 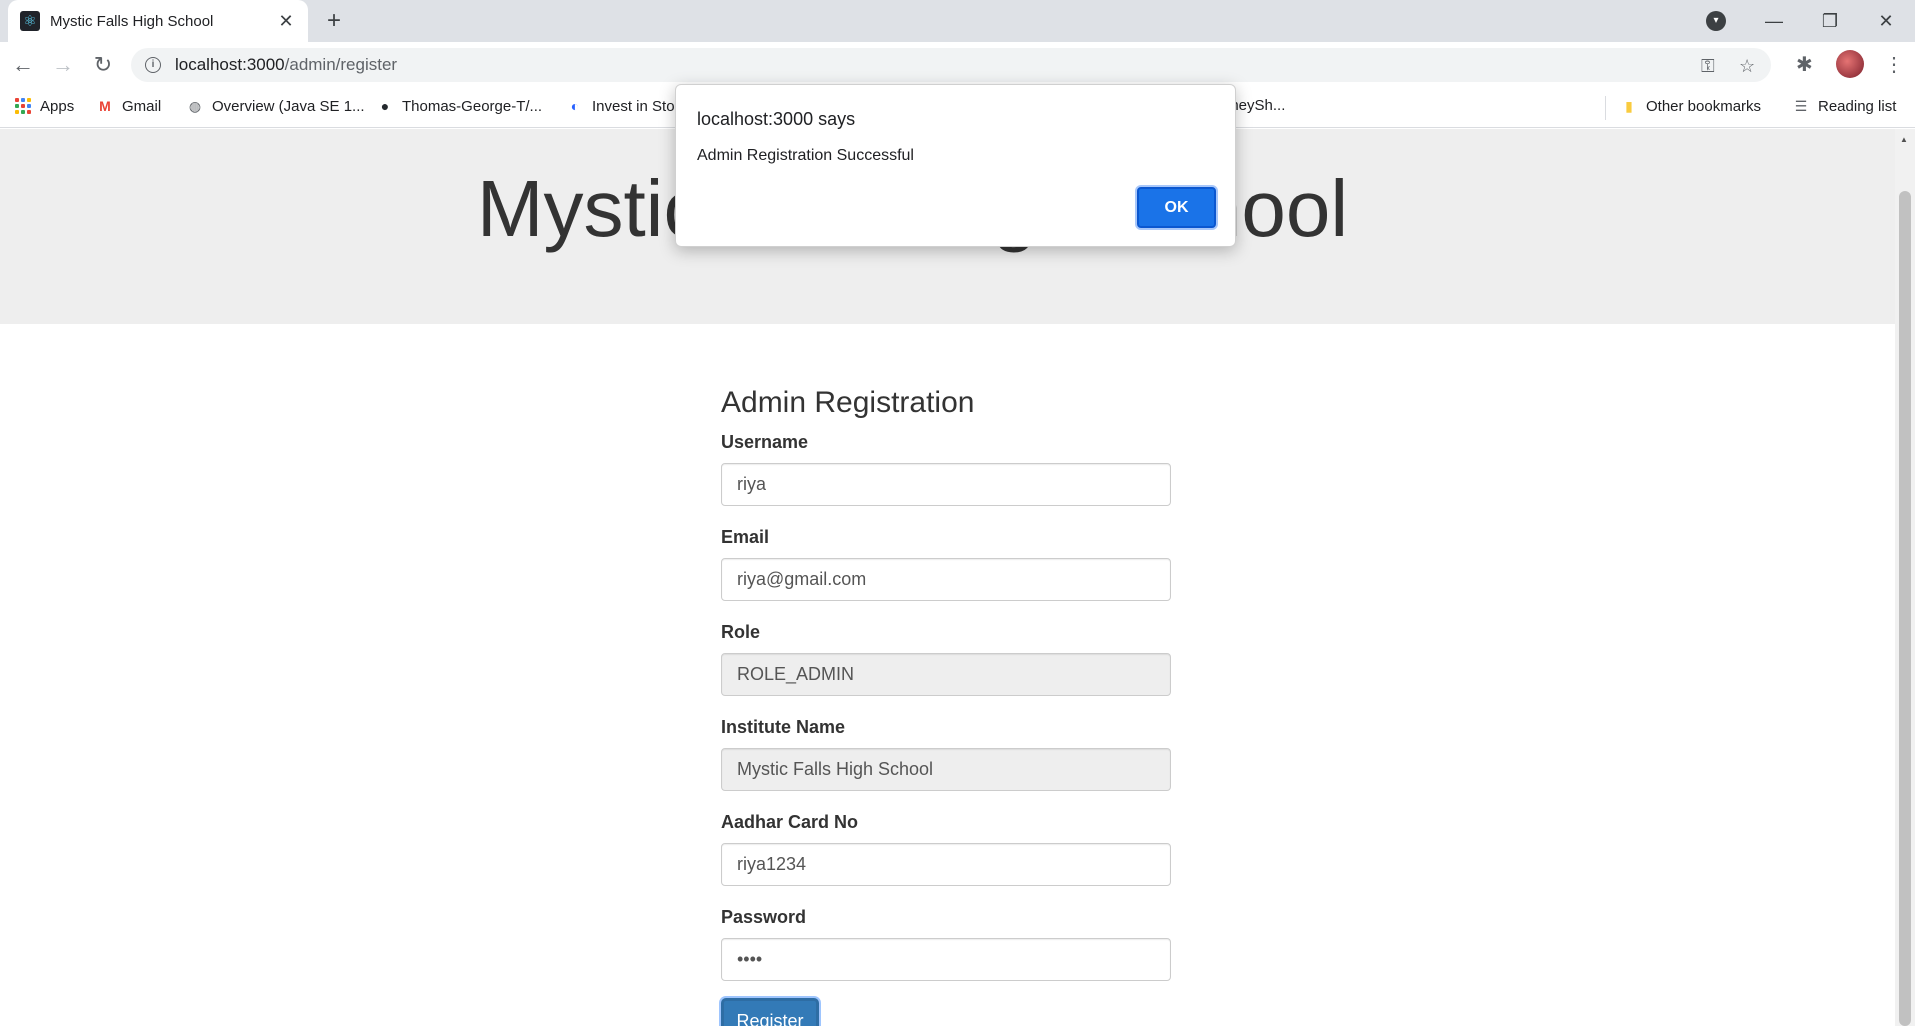 What do you see at coordinates (1850, 64) in the screenshot?
I see `profile-avatar` at bounding box center [1850, 64].